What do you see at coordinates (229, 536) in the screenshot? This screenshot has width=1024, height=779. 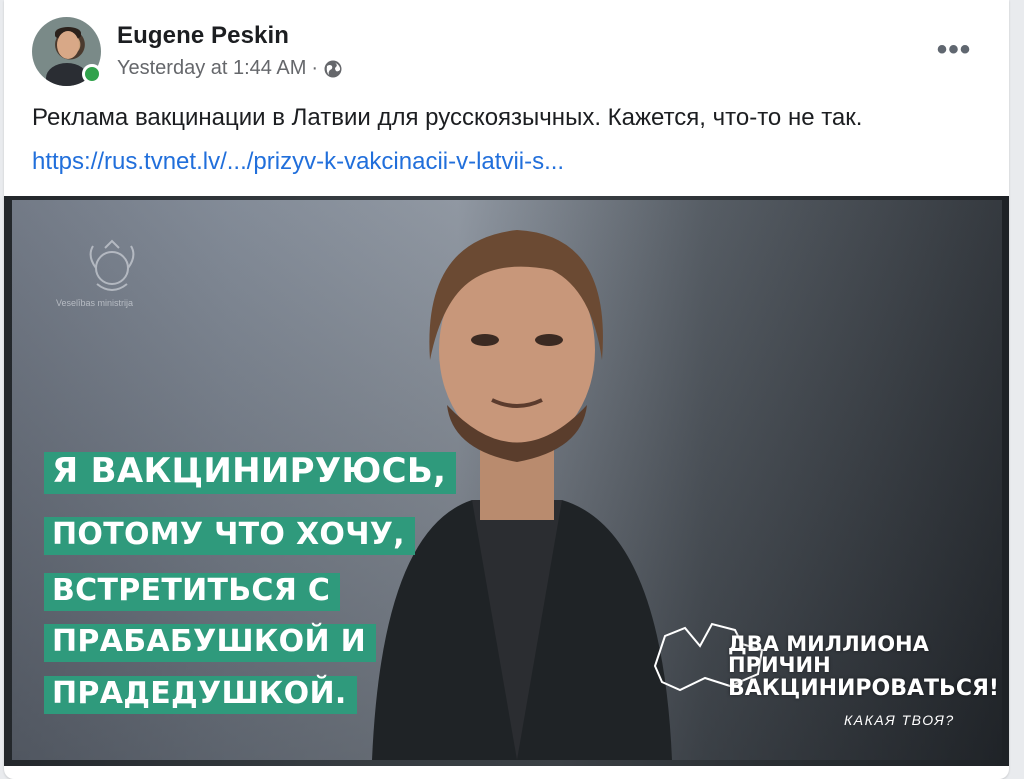 I see `caption-line-2: ПОТОМУ ЧТО ХОЧУ,` at bounding box center [229, 536].